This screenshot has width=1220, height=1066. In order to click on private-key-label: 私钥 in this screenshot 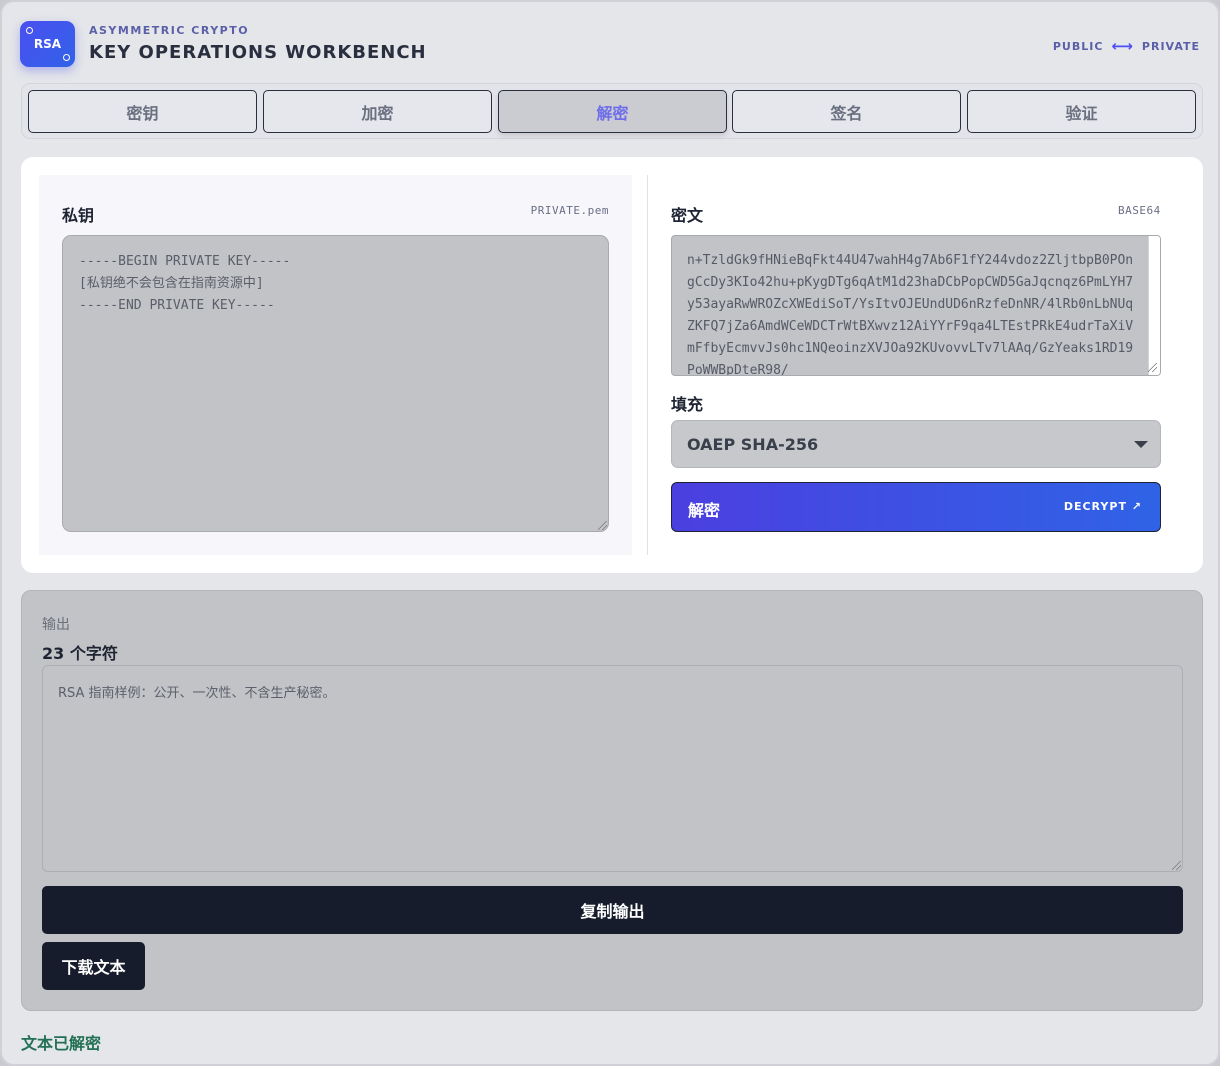, I will do `click(78, 215)`.